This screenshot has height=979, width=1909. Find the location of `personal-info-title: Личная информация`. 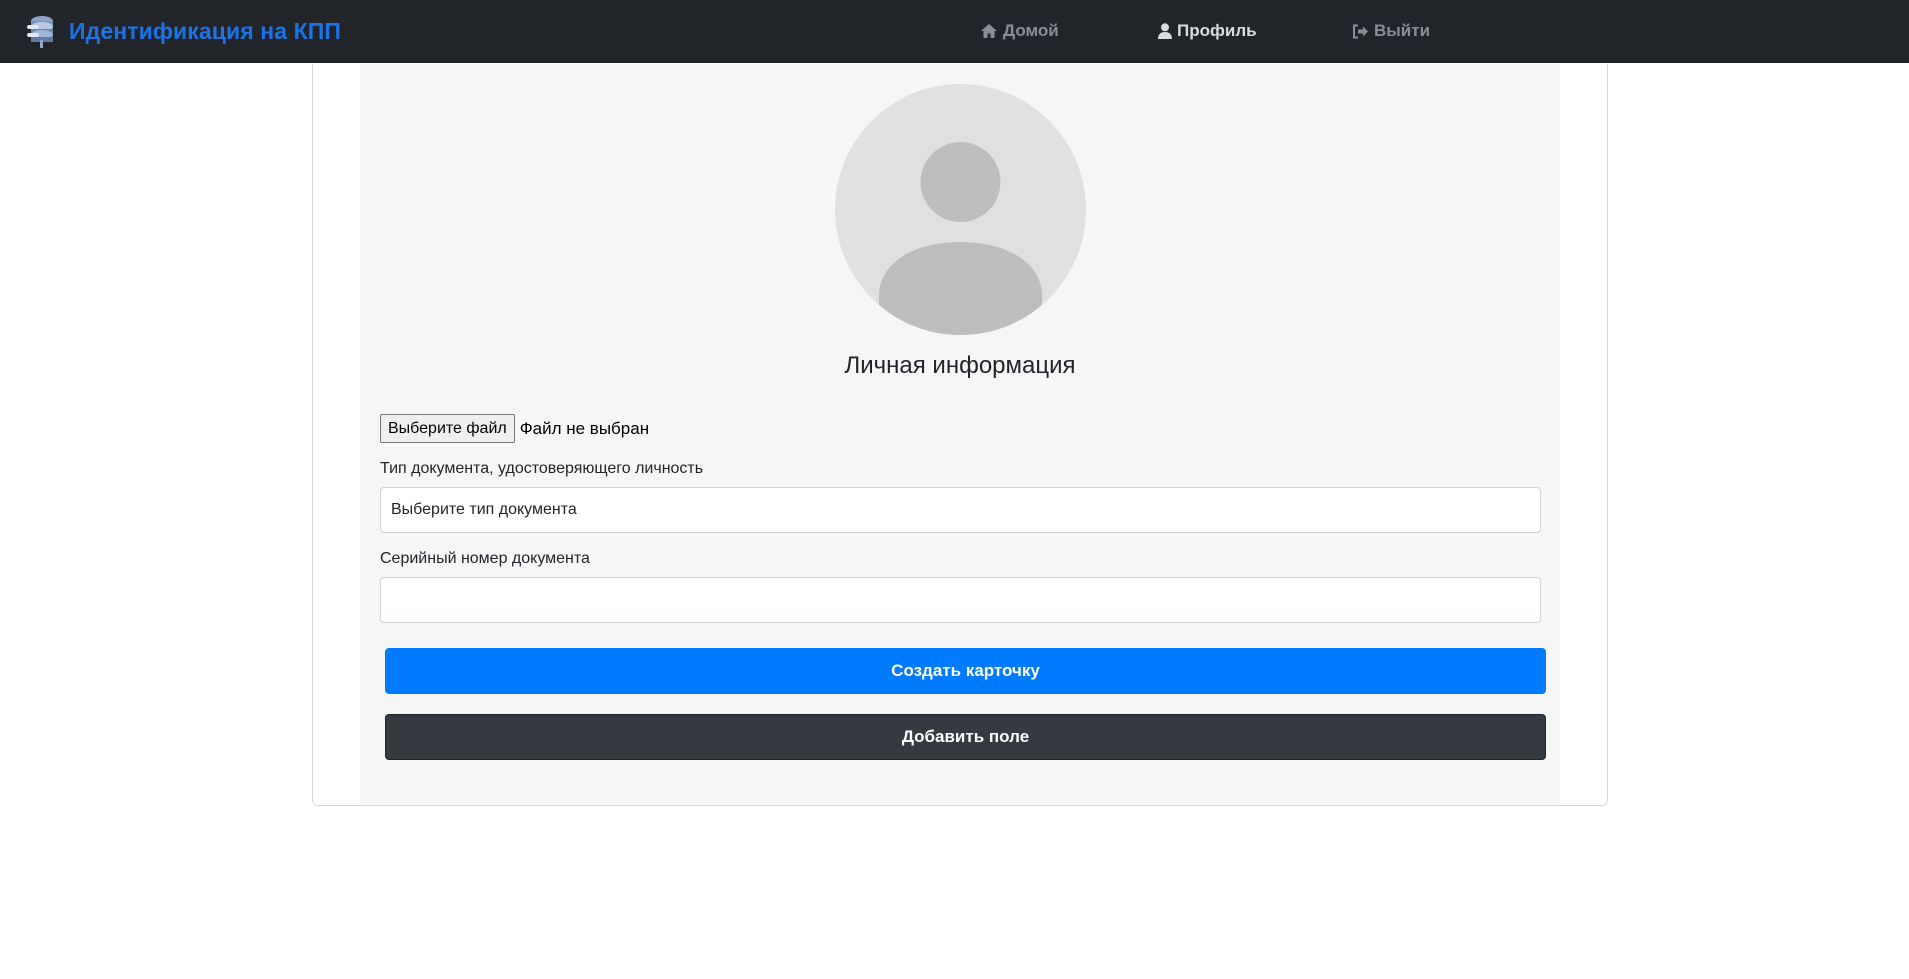

personal-info-title: Личная информация is located at coordinates (960, 365).